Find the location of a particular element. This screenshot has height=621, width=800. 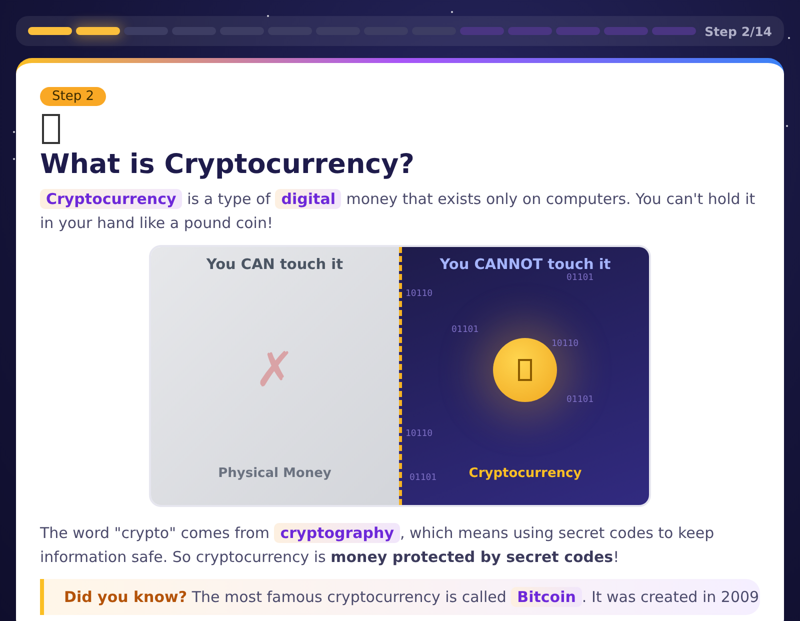

intro-paragraph: Cryptocurrency is a type of digital money that exists only on computers. You can't hold it in your hand like a pound coin! is located at coordinates (398, 211).